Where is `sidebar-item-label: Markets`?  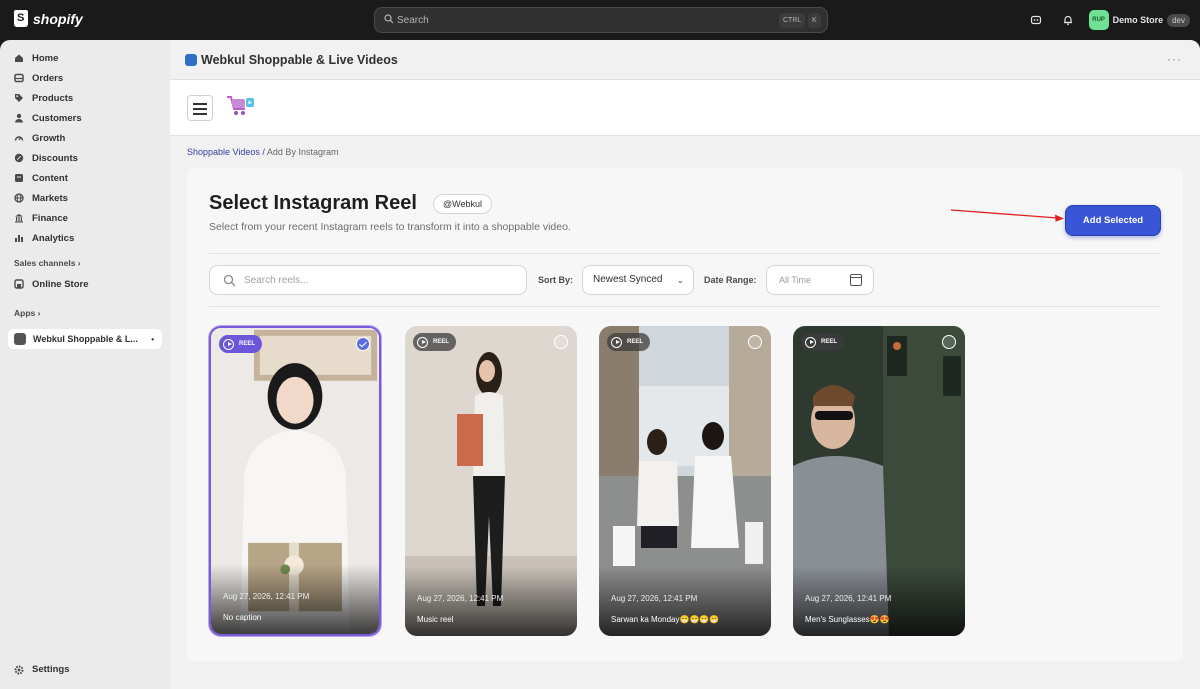 sidebar-item-label: Markets is located at coordinates (50, 198).